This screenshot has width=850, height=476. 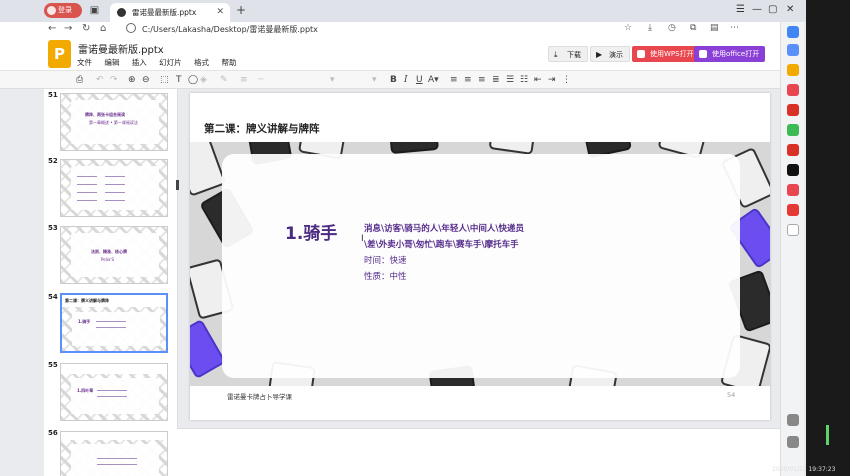 What do you see at coordinates (757, 9) in the screenshot?
I see `minimize-icon: —` at bounding box center [757, 9].